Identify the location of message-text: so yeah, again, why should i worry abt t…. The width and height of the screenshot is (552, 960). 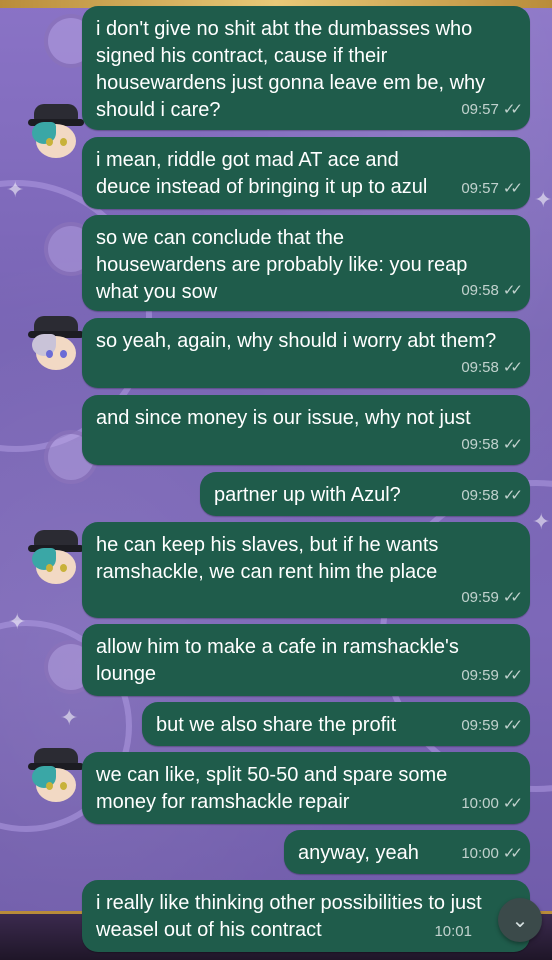
(296, 341).